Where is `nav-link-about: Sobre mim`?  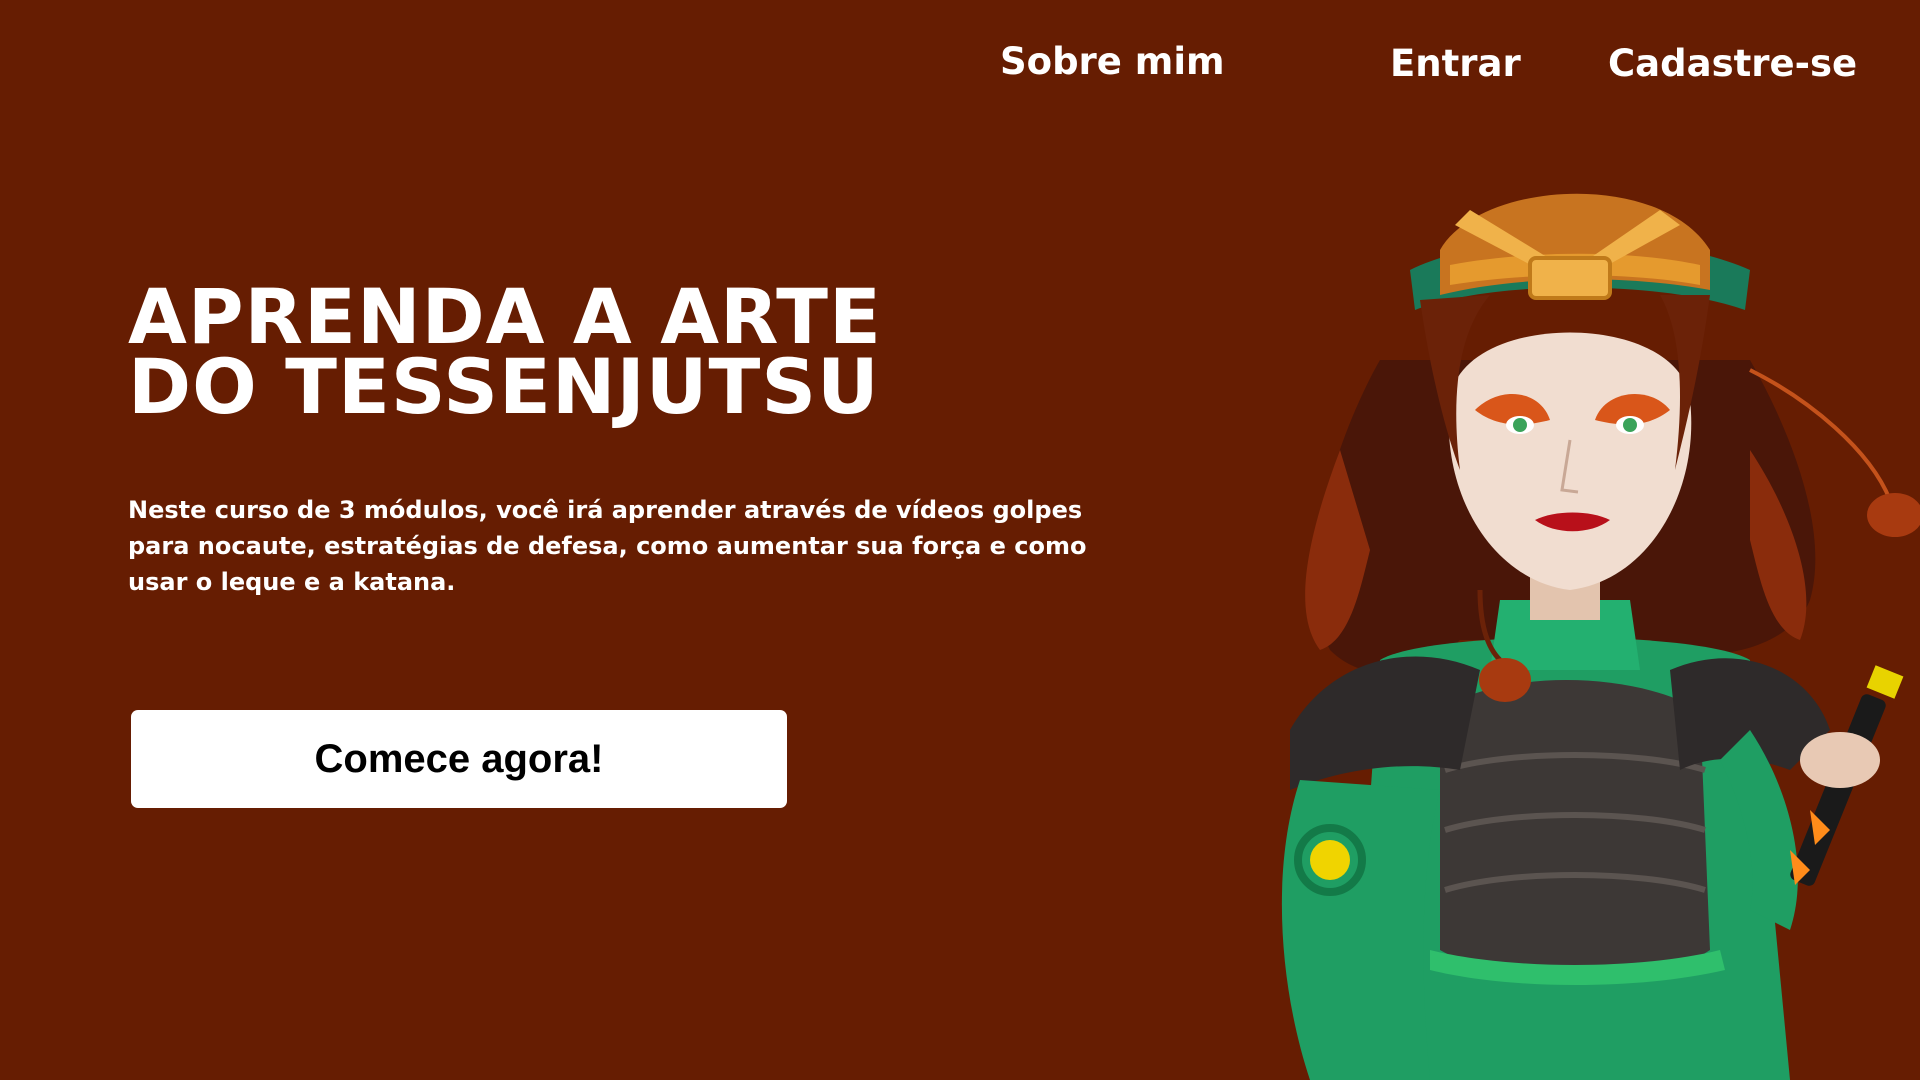
nav-link-about: Sobre mim is located at coordinates (1112, 61).